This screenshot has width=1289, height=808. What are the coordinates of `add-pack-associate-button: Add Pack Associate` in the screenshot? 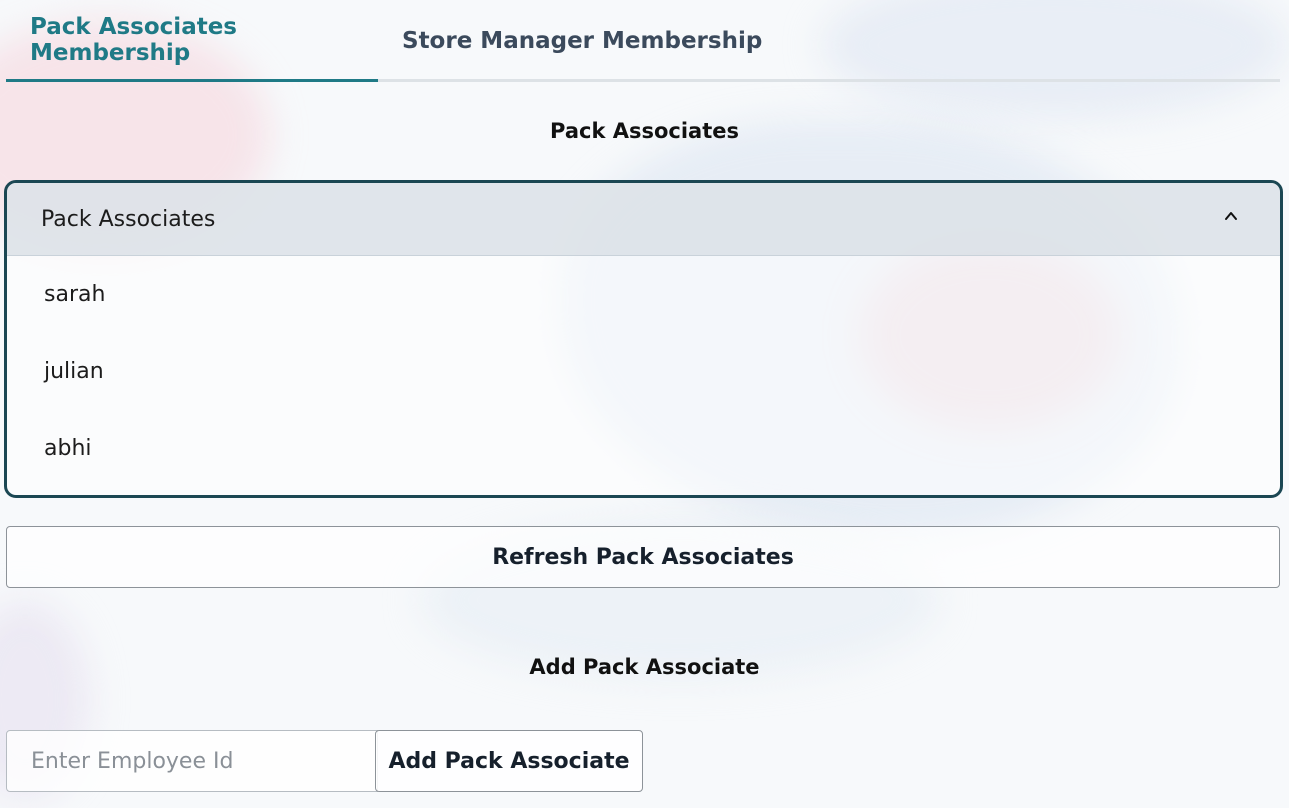 It's located at (509, 761).